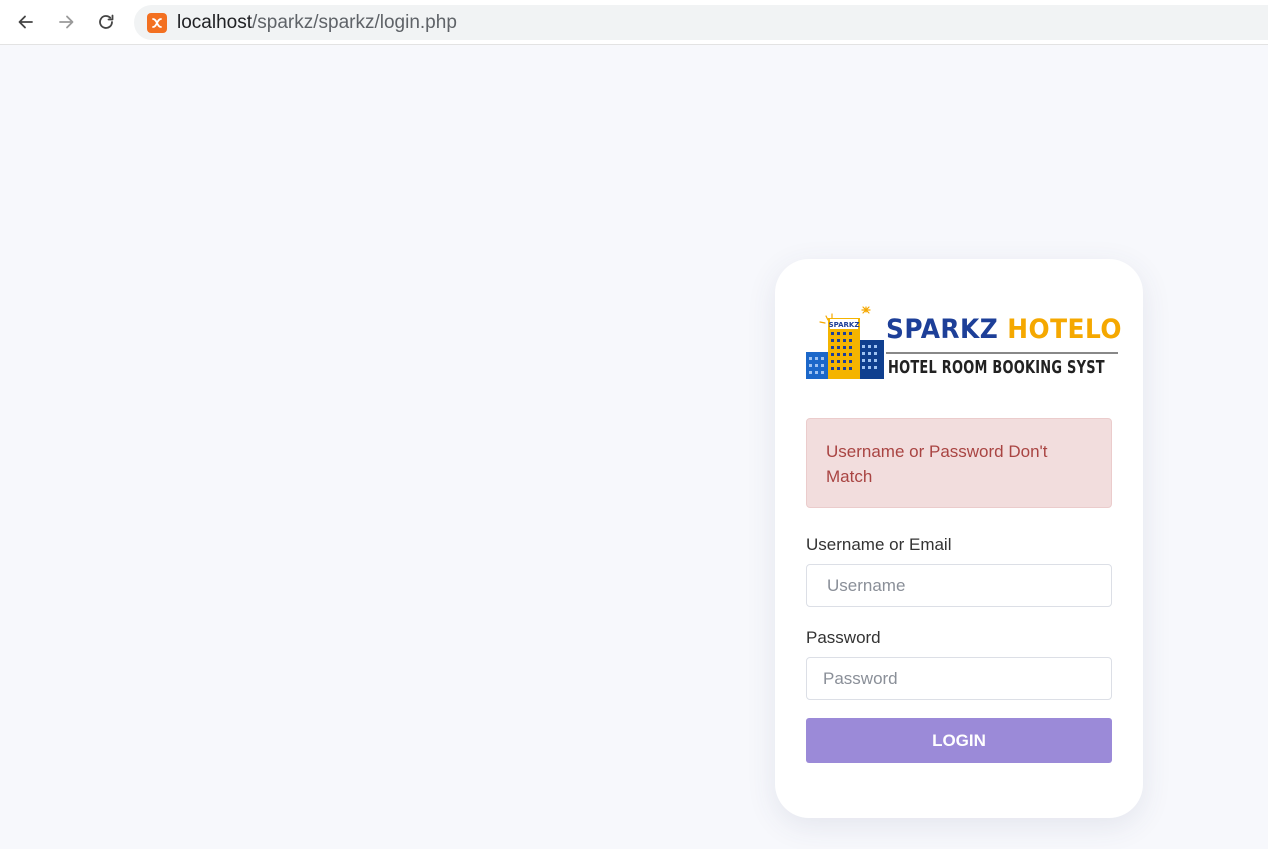 The width and height of the screenshot is (1268, 849). I want to click on url-text: localhost/sparkz/sparkz/login.php, so click(317, 23).